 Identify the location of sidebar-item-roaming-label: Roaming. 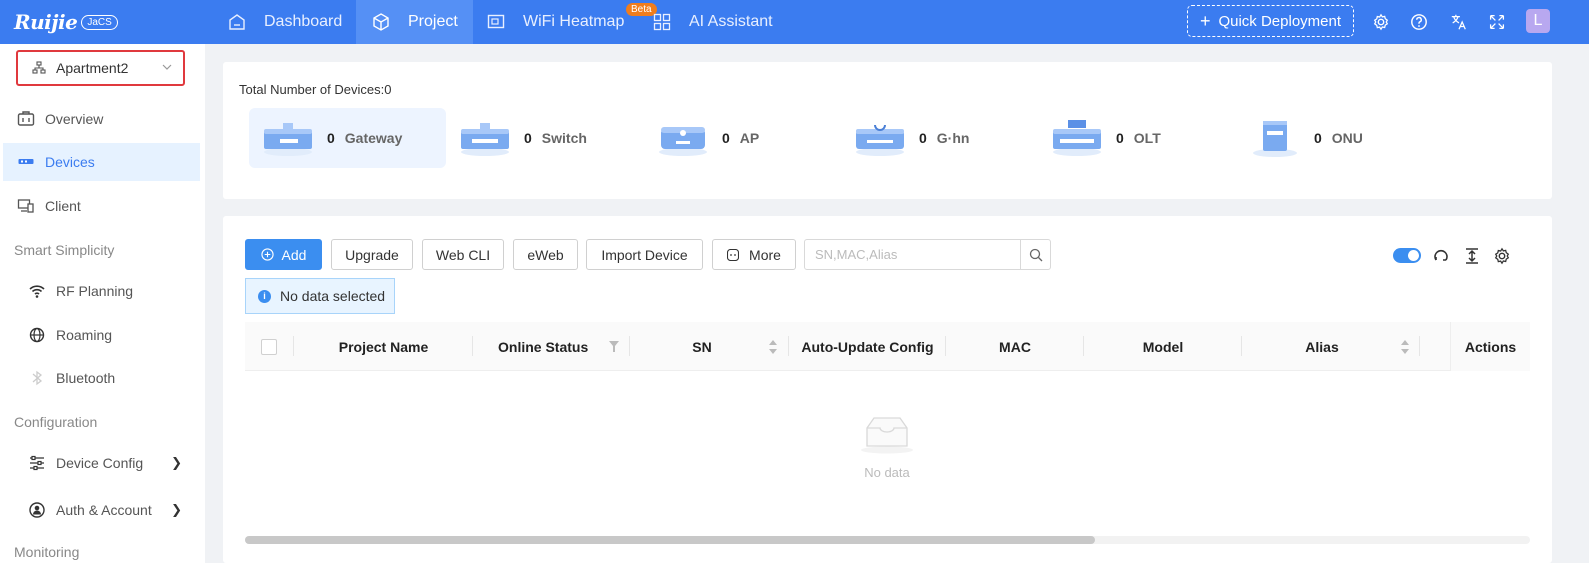
(84, 335).